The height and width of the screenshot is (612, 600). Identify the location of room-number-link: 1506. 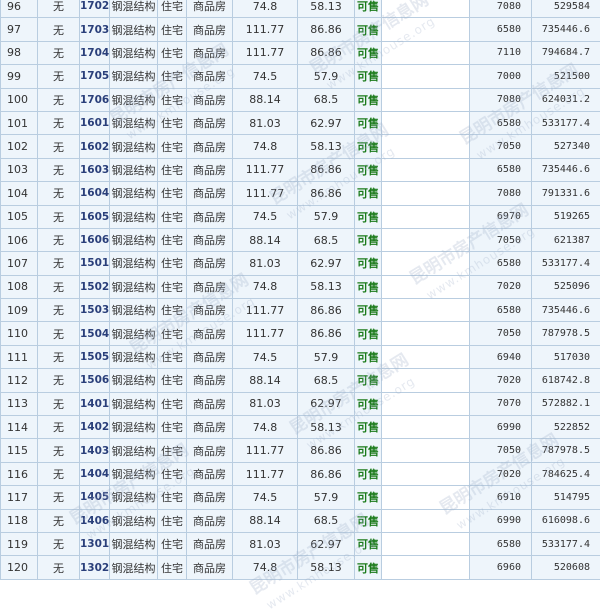
(95, 380).